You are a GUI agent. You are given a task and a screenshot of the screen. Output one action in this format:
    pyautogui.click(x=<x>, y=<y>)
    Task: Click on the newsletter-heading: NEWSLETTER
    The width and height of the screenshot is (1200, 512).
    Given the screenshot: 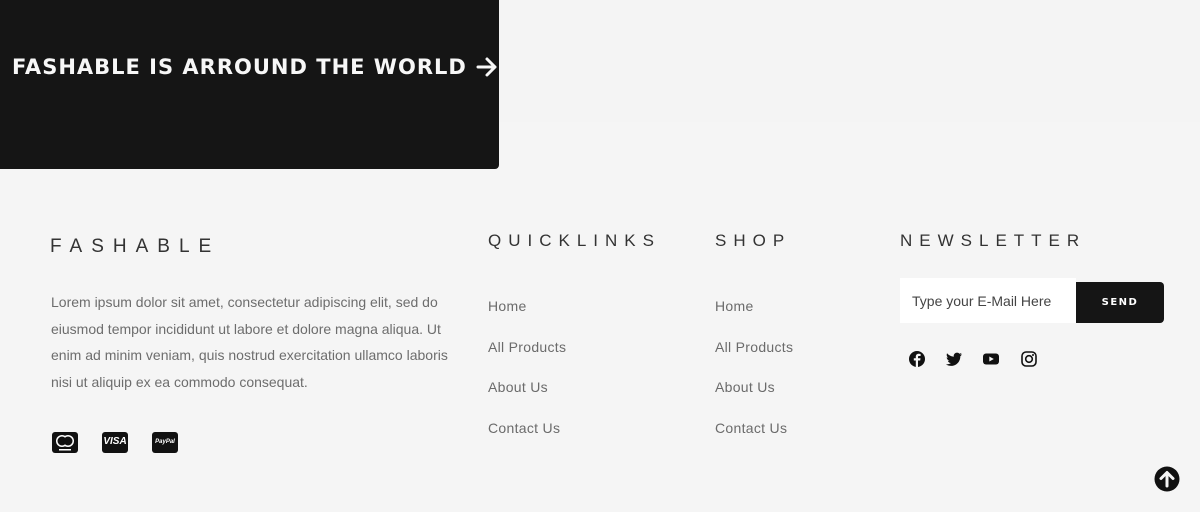 What is the action you would take?
    pyautogui.click(x=993, y=240)
    